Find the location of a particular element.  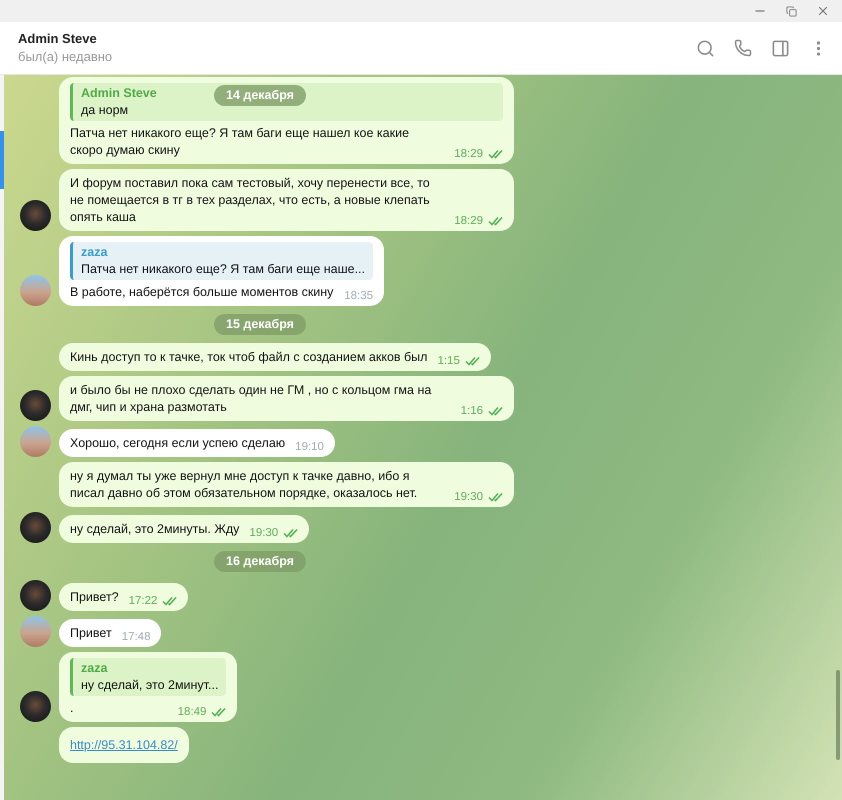

selection-indicator is located at coordinates (2, 160).